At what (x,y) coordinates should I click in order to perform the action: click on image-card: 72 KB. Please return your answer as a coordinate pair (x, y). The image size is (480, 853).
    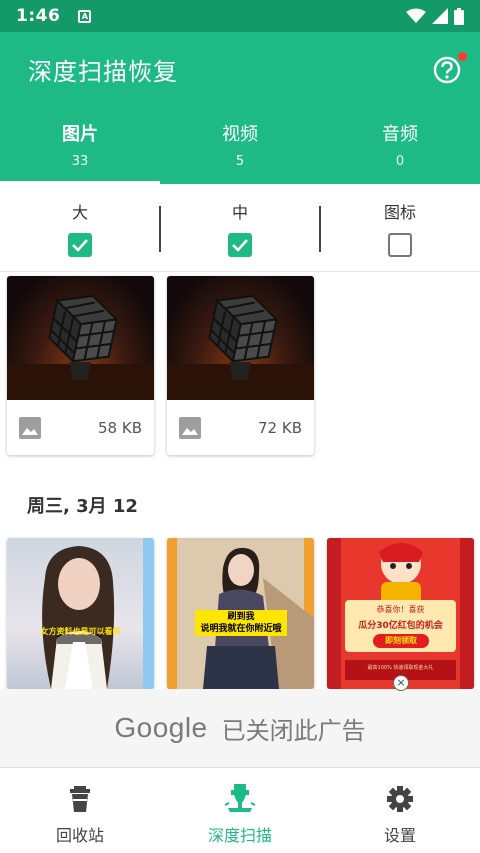
    Looking at the image, I should click on (240, 365).